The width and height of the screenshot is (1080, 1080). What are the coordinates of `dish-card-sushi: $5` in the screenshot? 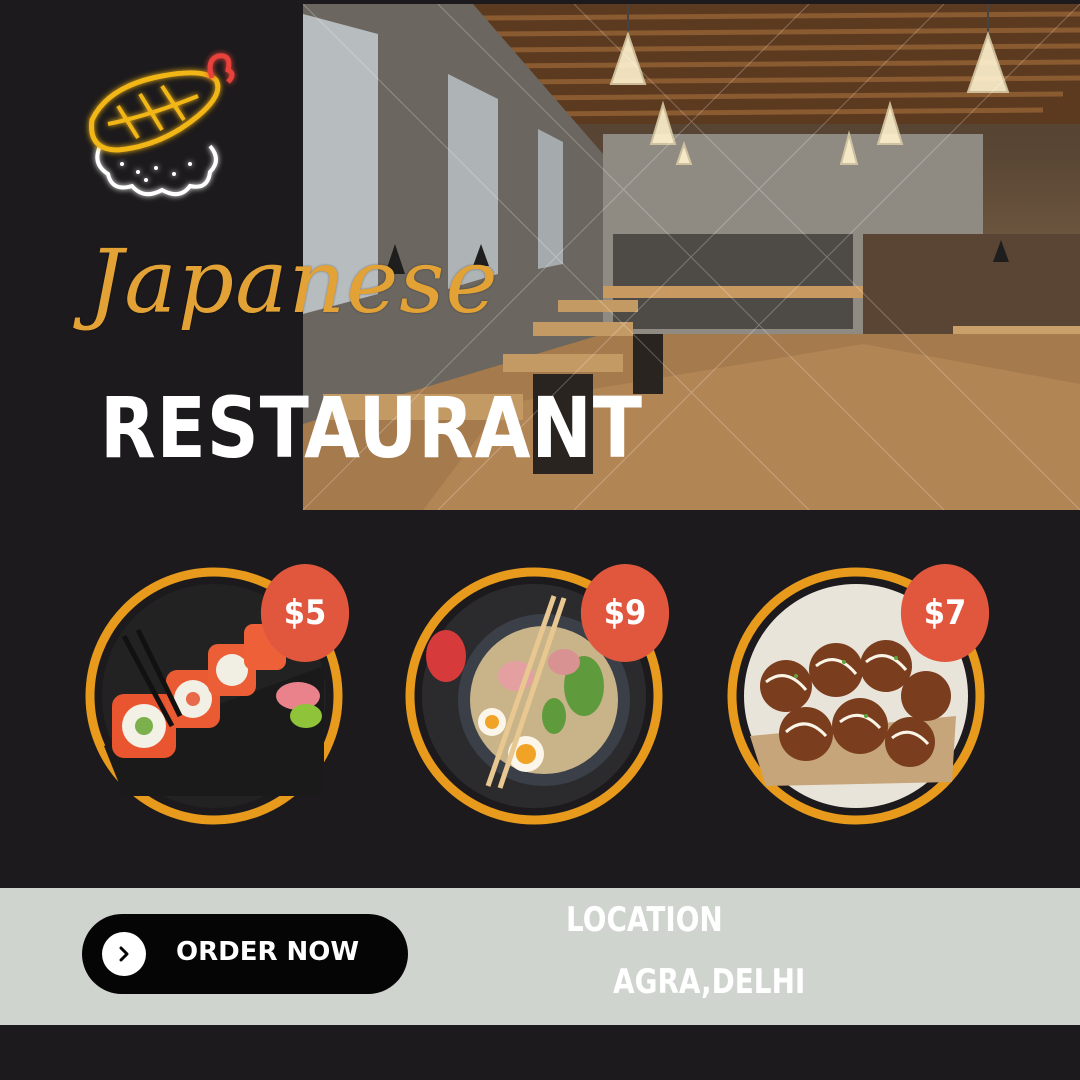 It's located at (217, 695).